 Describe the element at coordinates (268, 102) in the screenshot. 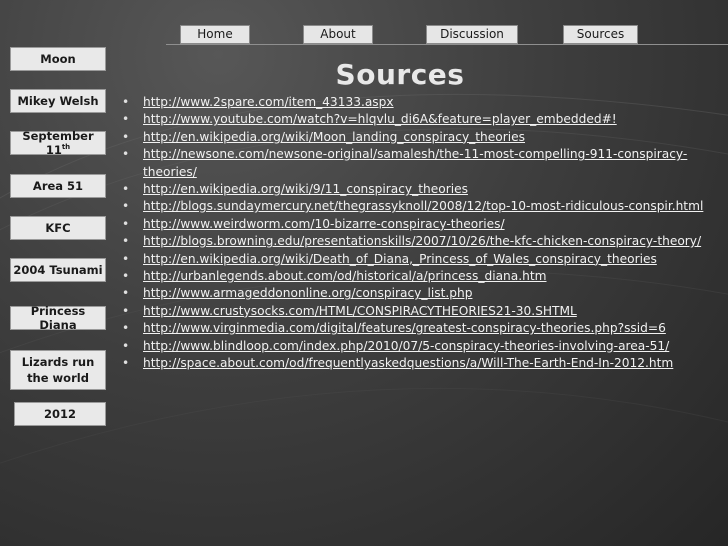

I see `source-link: http://www.2spare.com/item_43133.aspx` at that location.